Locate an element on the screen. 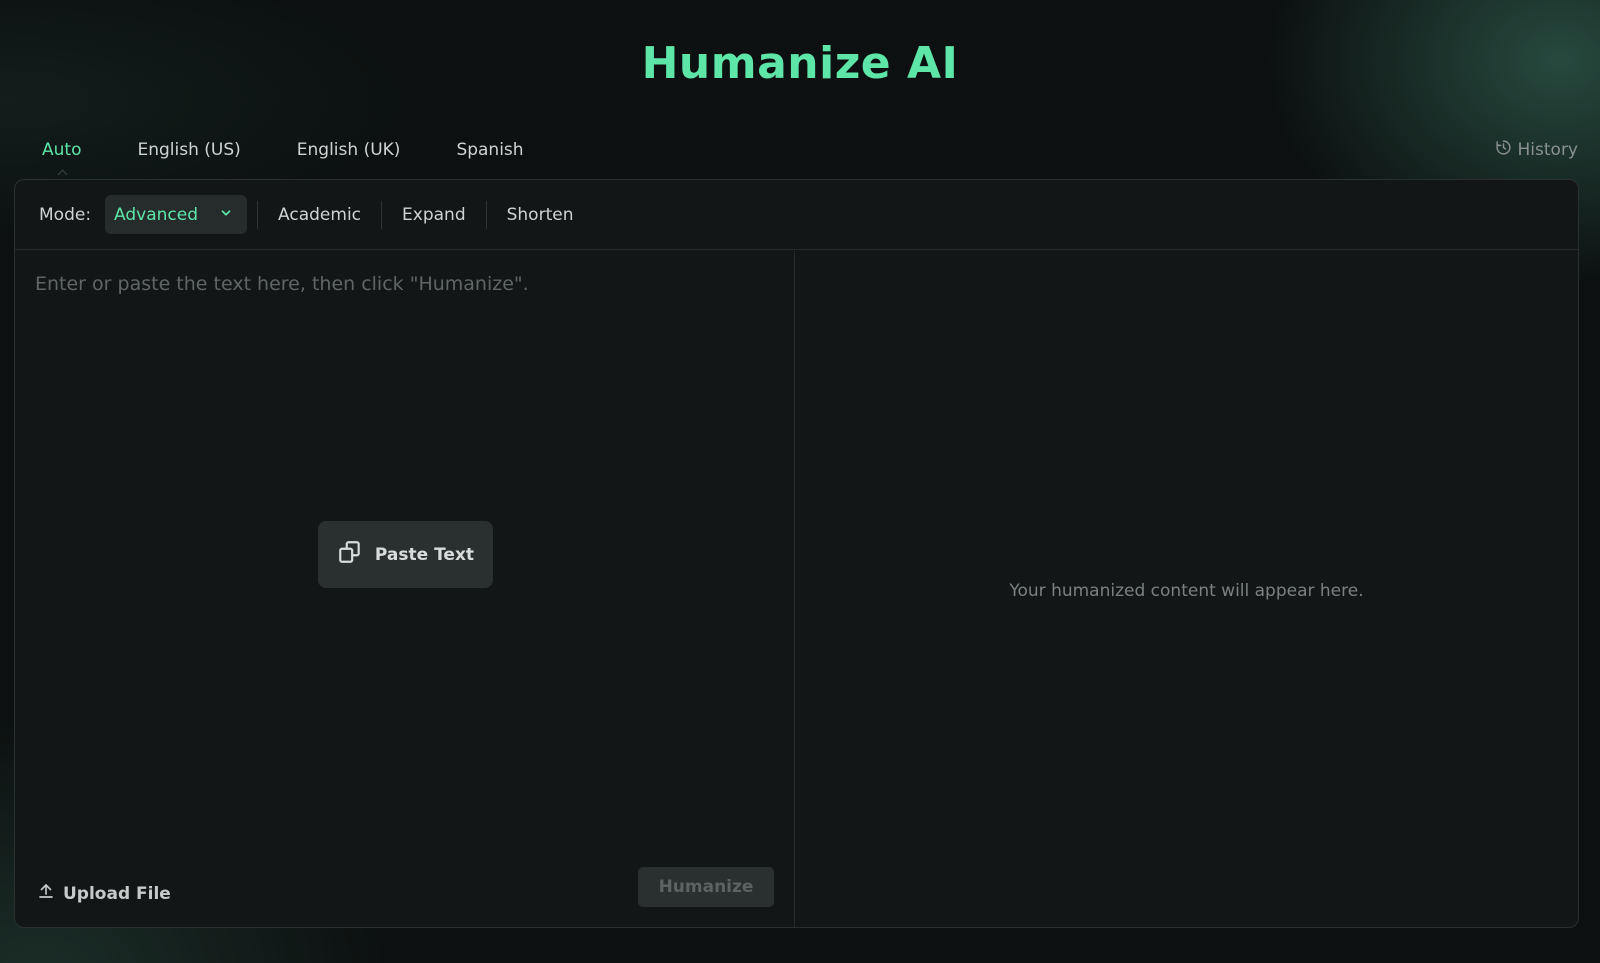 The width and height of the screenshot is (1600, 963). chevron-down-icon is located at coordinates (226, 215).